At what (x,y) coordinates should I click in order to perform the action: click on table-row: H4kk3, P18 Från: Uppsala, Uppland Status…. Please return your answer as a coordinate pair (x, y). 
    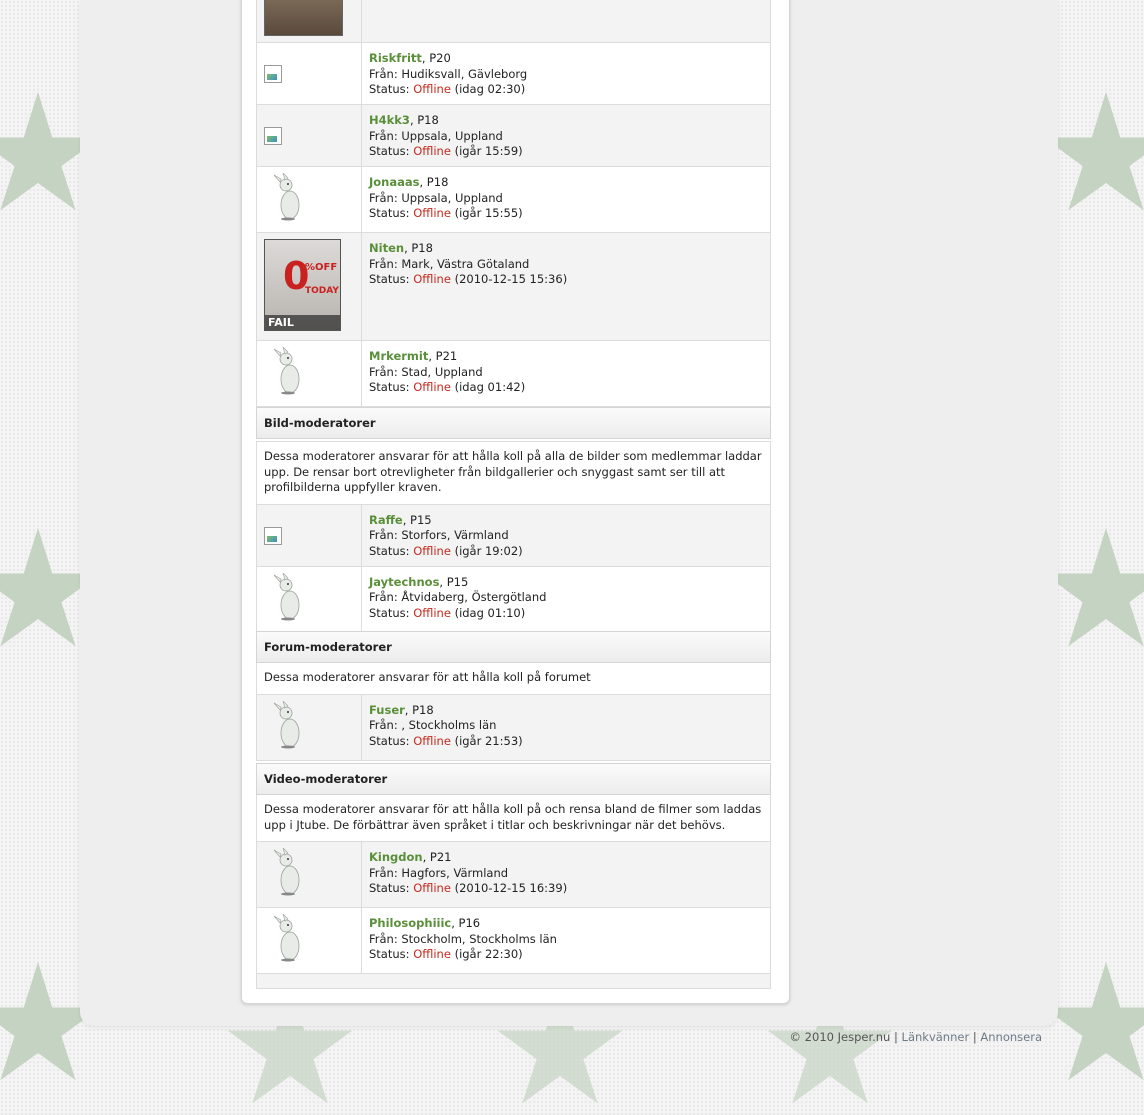
    Looking at the image, I should click on (513, 136).